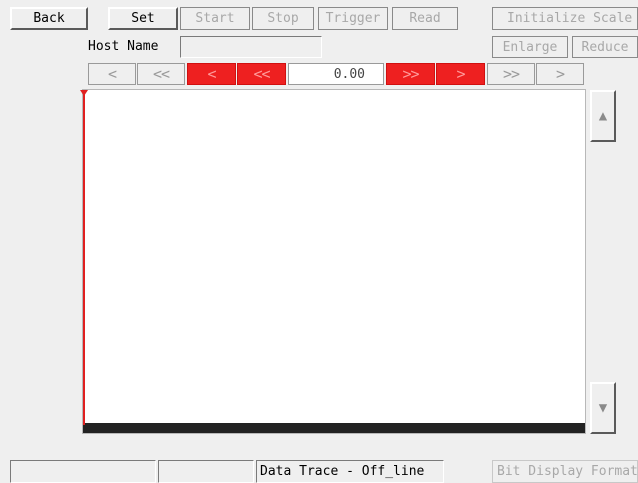  I want to click on nav-prev-grey-button: <, so click(112, 74).